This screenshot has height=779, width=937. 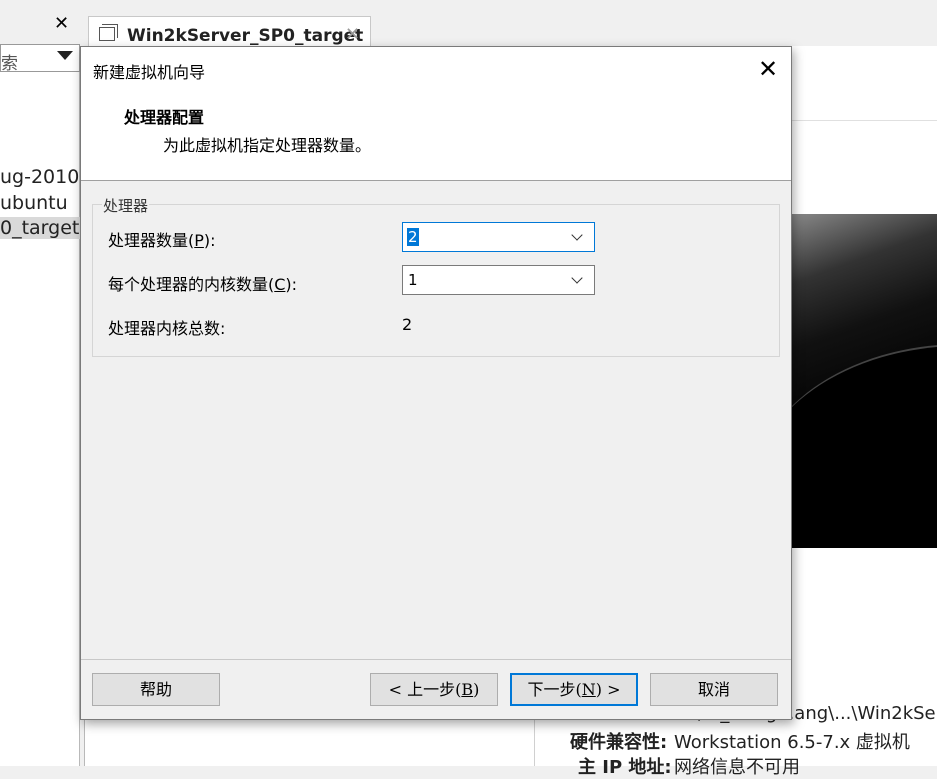 I want to click on library-tree-item: ubuntu, so click(x=34, y=203).